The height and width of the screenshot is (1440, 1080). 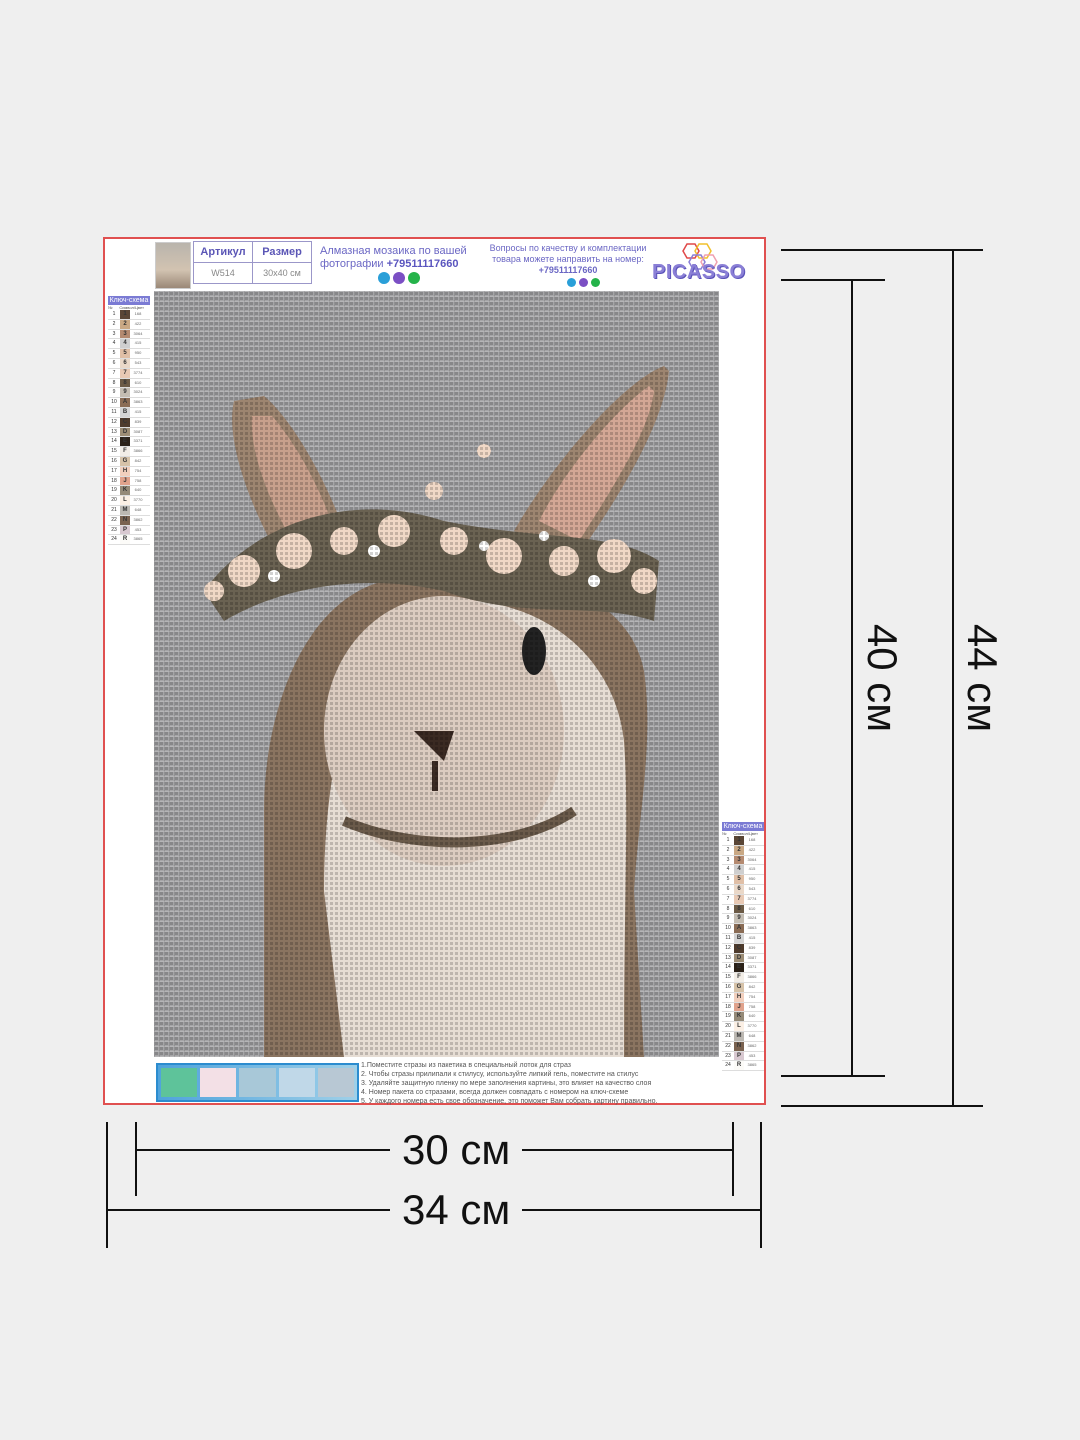 I want to click on size-value: 30x40 см, so click(x=282, y=273).